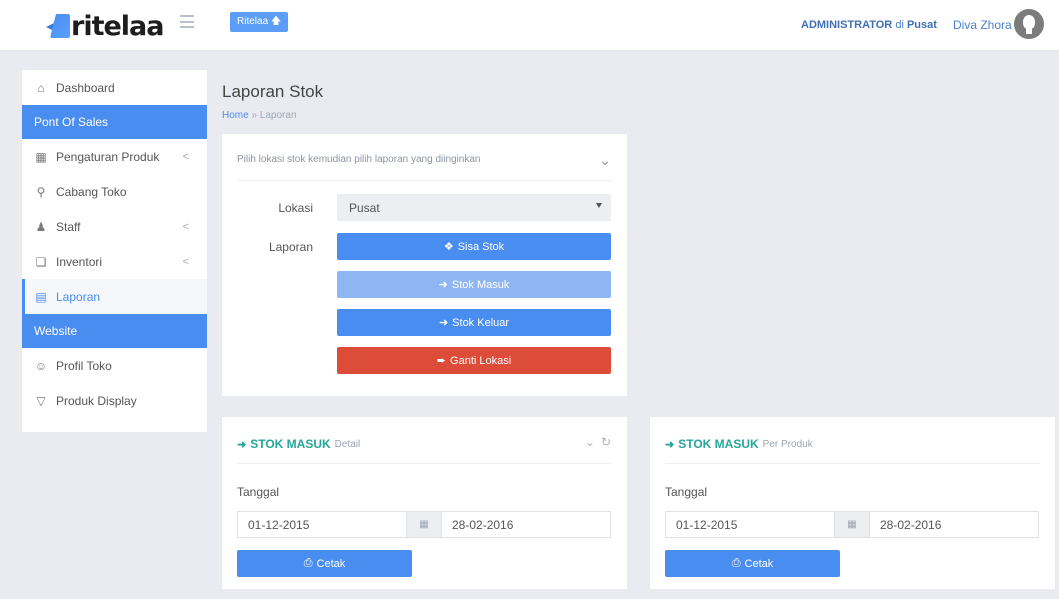 This screenshot has width=1059, height=599. I want to click on admin-label: ADMINISTRATOR di Pusat, so click(869, 25).